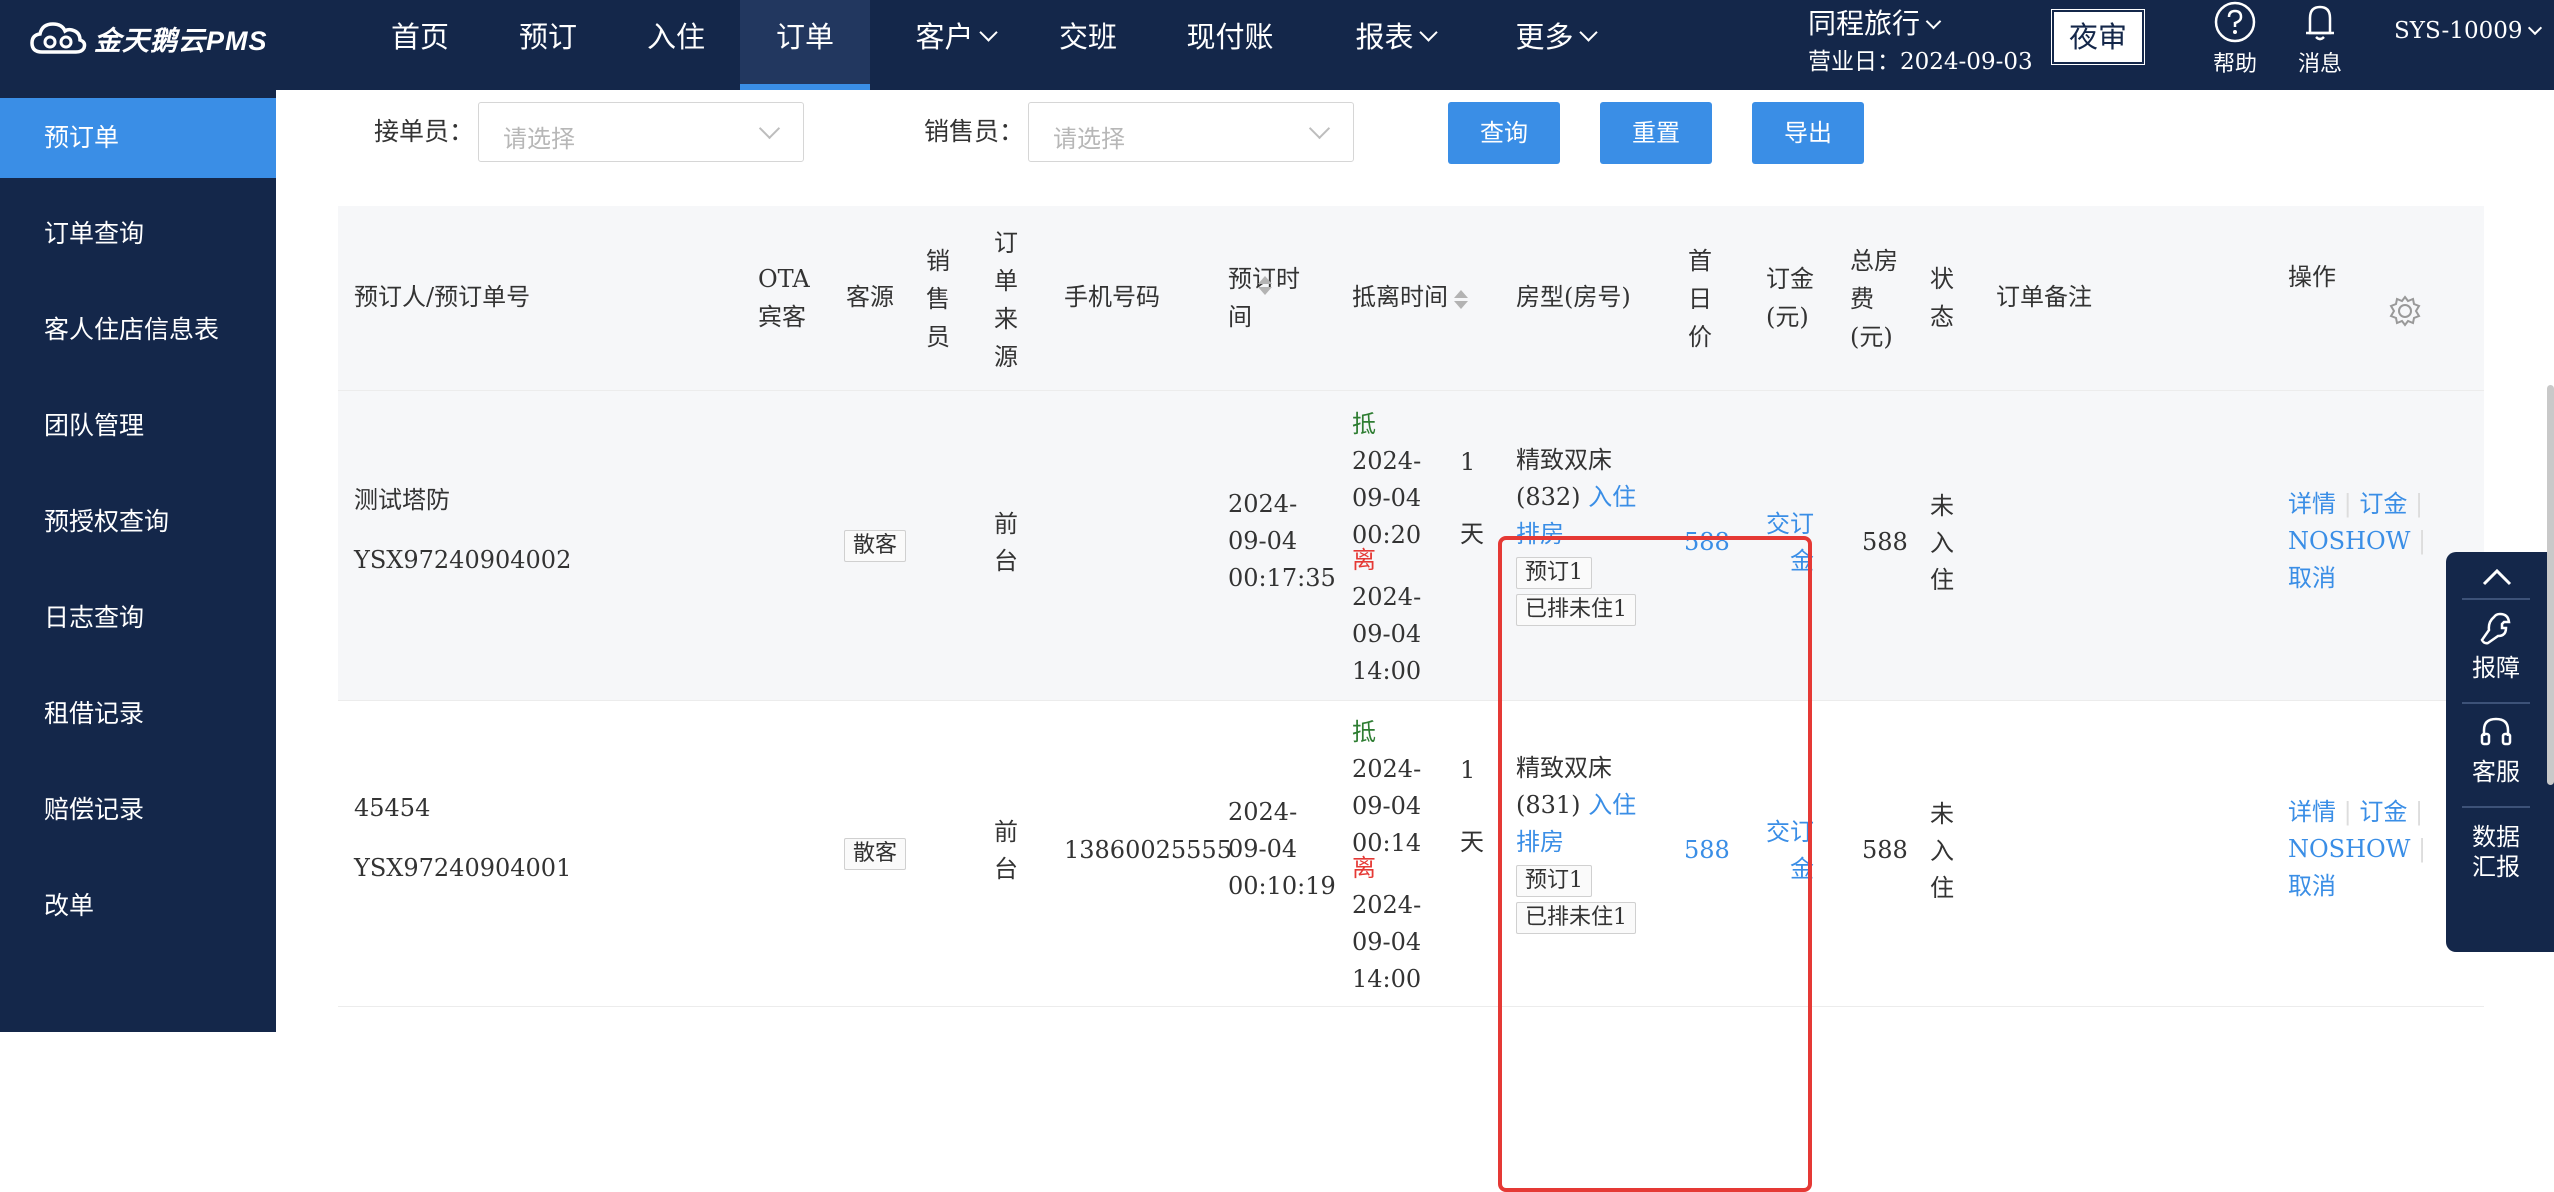 This screenshot has height=1192, width=2554. Describe the element at coordinates (2312, 277) in the screenshot. I see `col-actions: 操作` at that location.